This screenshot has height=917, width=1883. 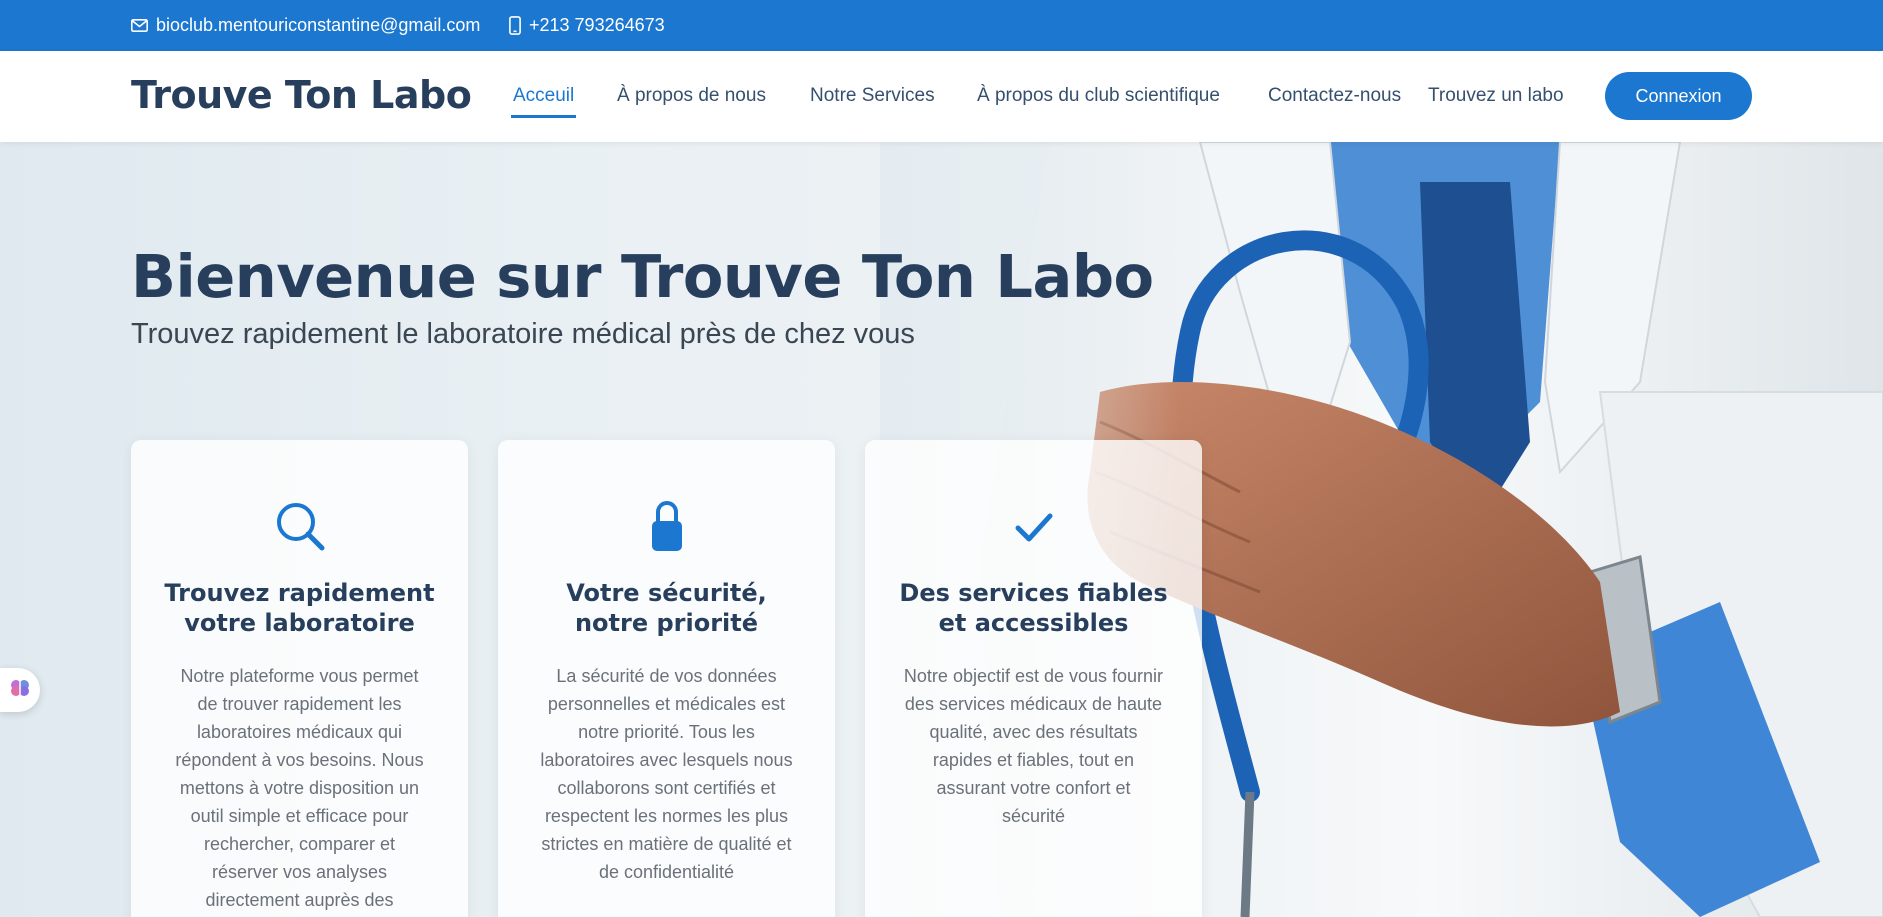 I want to click on nav-acceuil: Acceuil, so click(x=543, y=101).